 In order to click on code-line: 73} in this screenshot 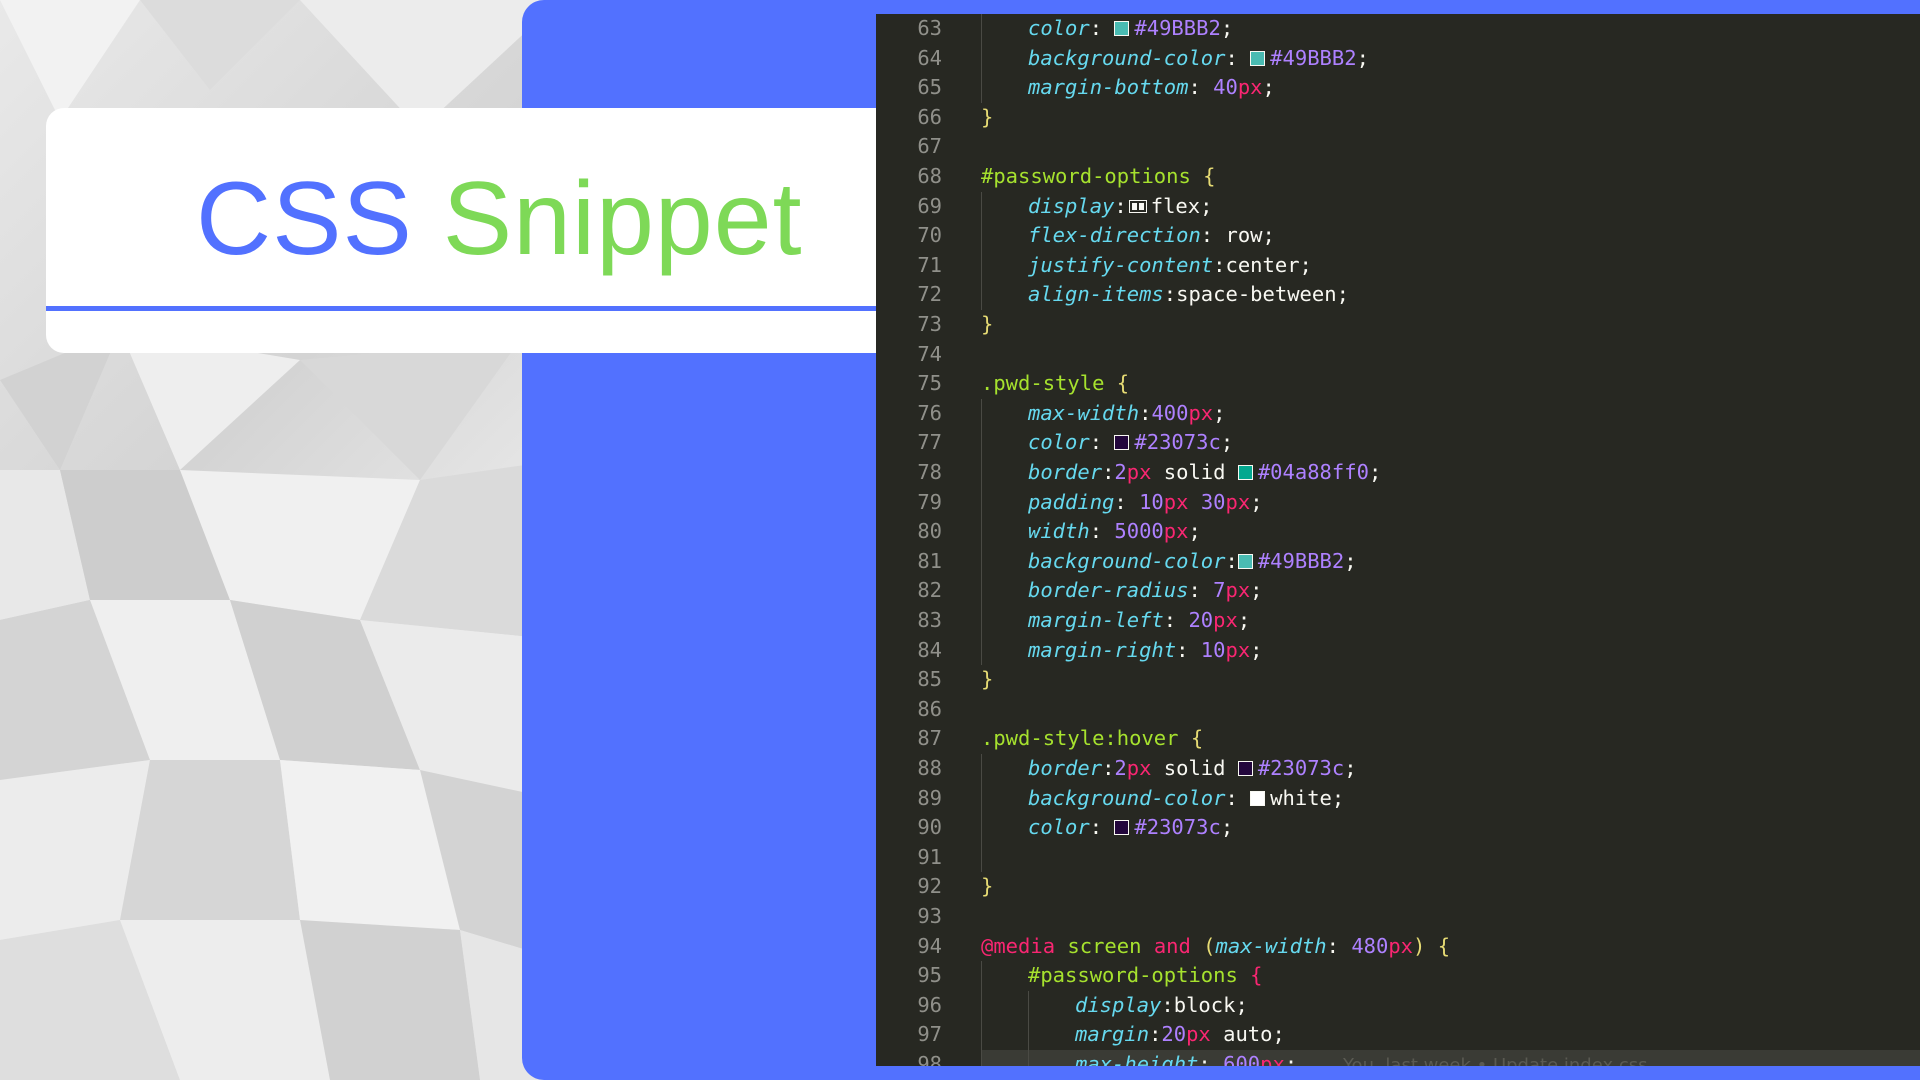, I will do `click(1398, 325)`.